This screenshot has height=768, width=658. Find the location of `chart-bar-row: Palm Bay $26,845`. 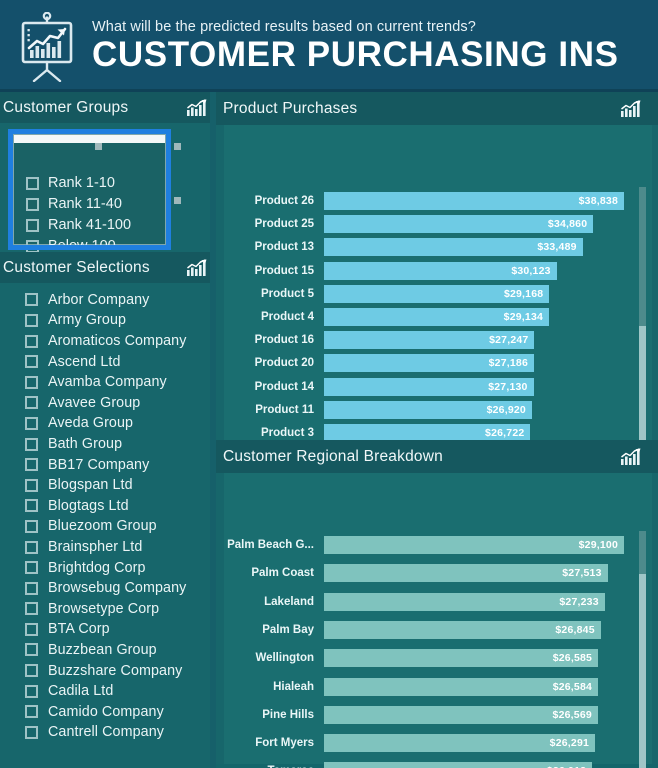

chart-bar-row: Palm Bay $26,845 is located at coordinates (438, 629).